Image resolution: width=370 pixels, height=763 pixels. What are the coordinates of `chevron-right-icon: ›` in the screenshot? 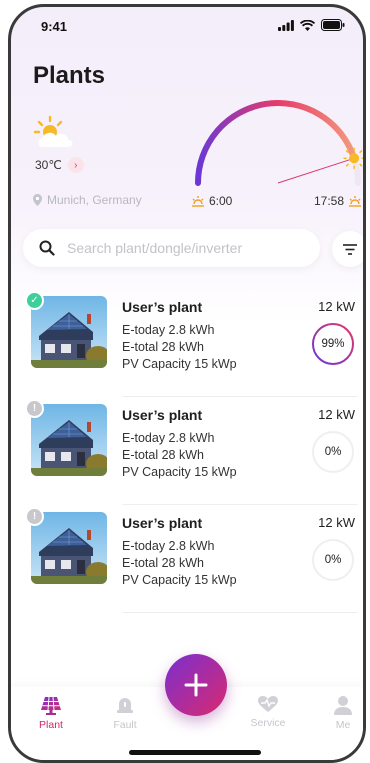 It's located at (75, 165).